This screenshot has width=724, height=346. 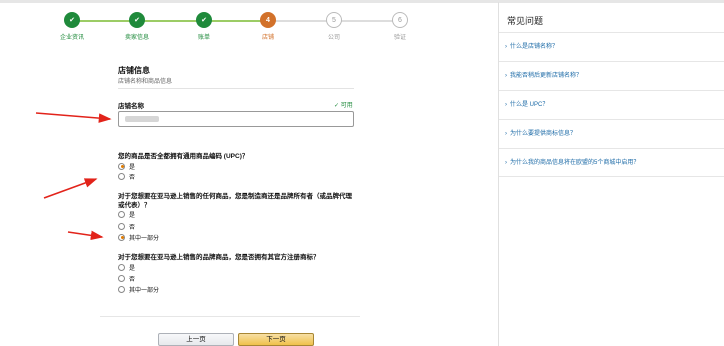 What do you see at coordinates (236, 27) in the screenshot?
I see `progress-stepper: ✔ 企业资讯 ✔ 卖家信息 ✔ 账单 4 店铺 5 公司 6 验证` at bounding box center [236, 27].